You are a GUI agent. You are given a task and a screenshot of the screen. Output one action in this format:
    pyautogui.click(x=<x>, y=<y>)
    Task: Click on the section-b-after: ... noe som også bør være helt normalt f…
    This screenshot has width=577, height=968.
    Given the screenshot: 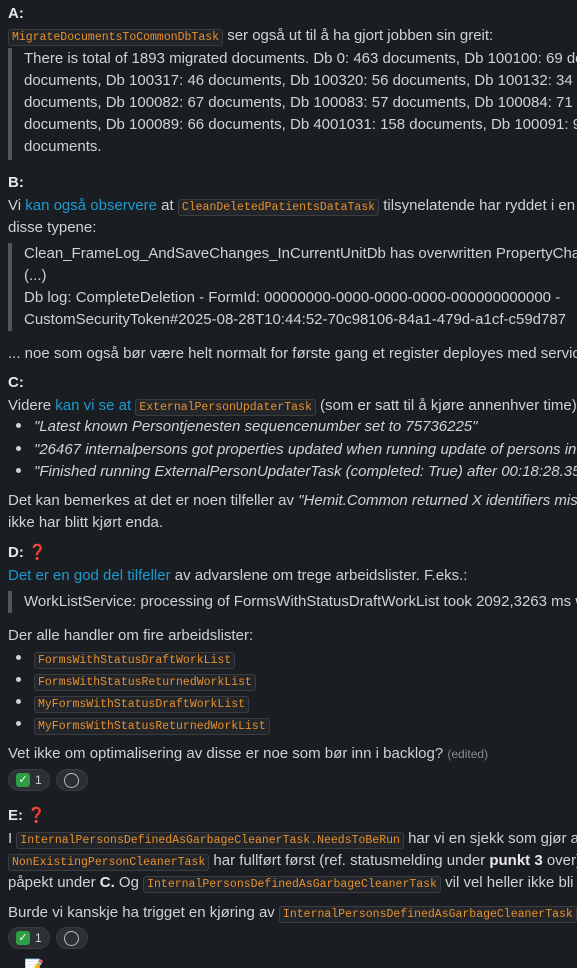 What is the action you would take?
    pyautogui.click(x=292, y=353)
    